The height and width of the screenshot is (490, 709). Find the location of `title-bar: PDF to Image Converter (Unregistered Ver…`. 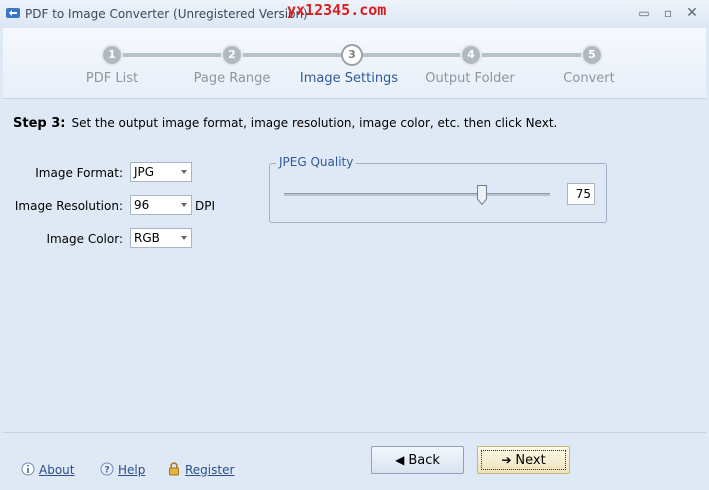

title-bar: PDF to Image Converter (Unregistered Ver… is located at coordinates (354, 14).